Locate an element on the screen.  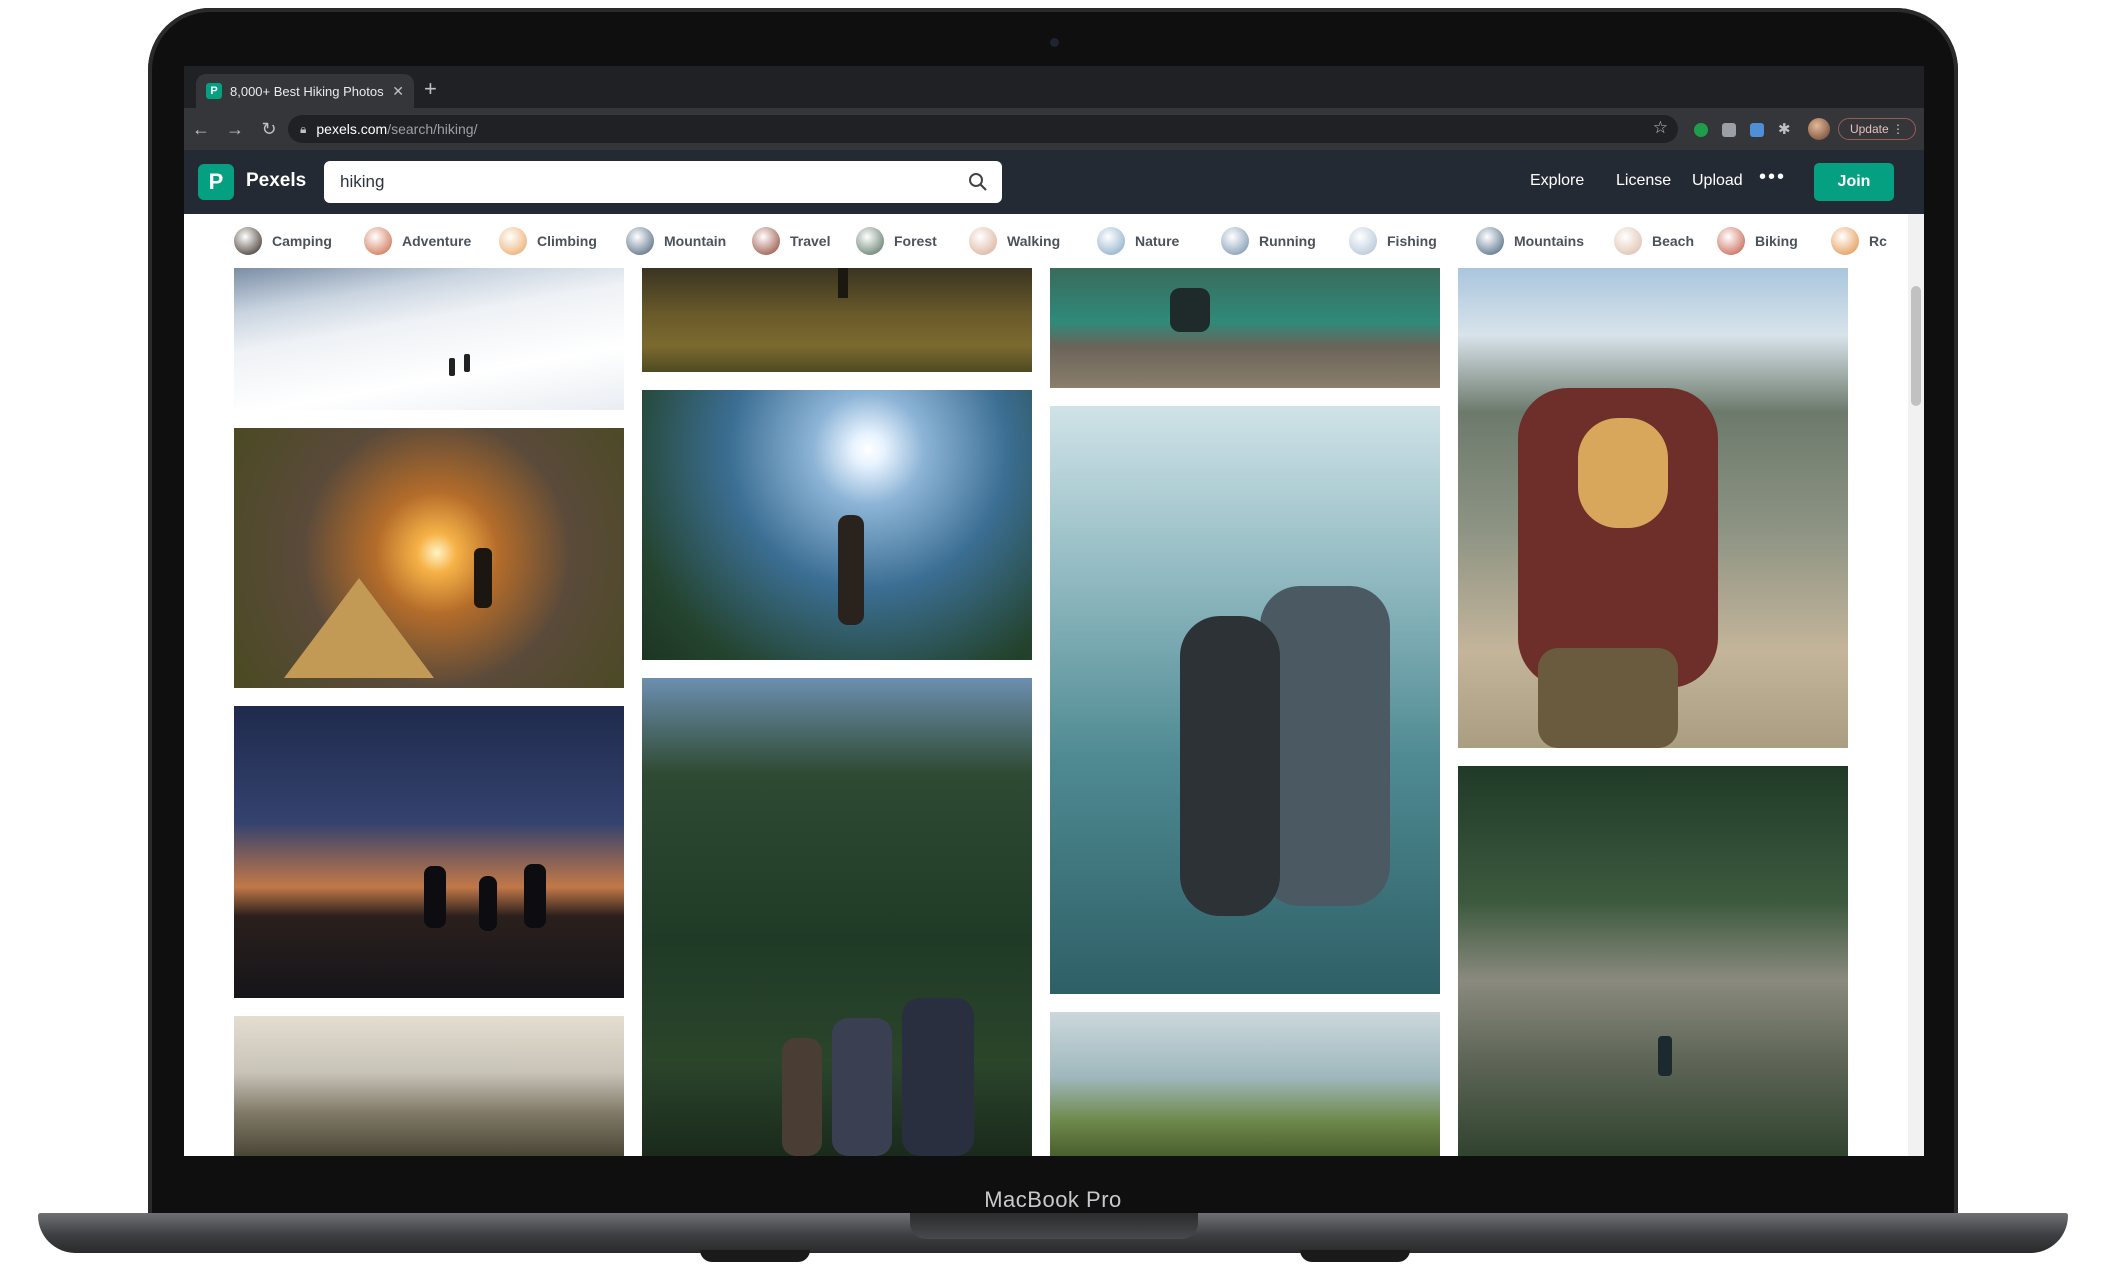
category-label: Travel is located at coordinates (810, 241).